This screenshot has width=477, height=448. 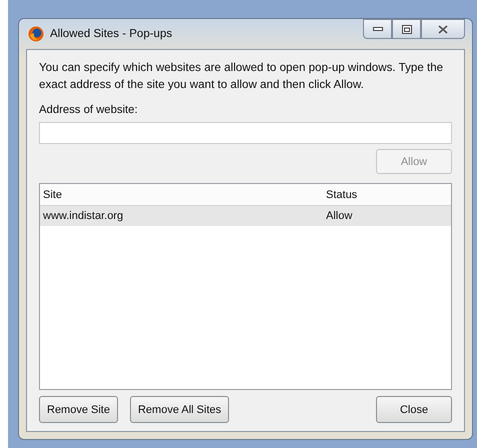 I want to click on minimize-button, so click(x=377, y=29).